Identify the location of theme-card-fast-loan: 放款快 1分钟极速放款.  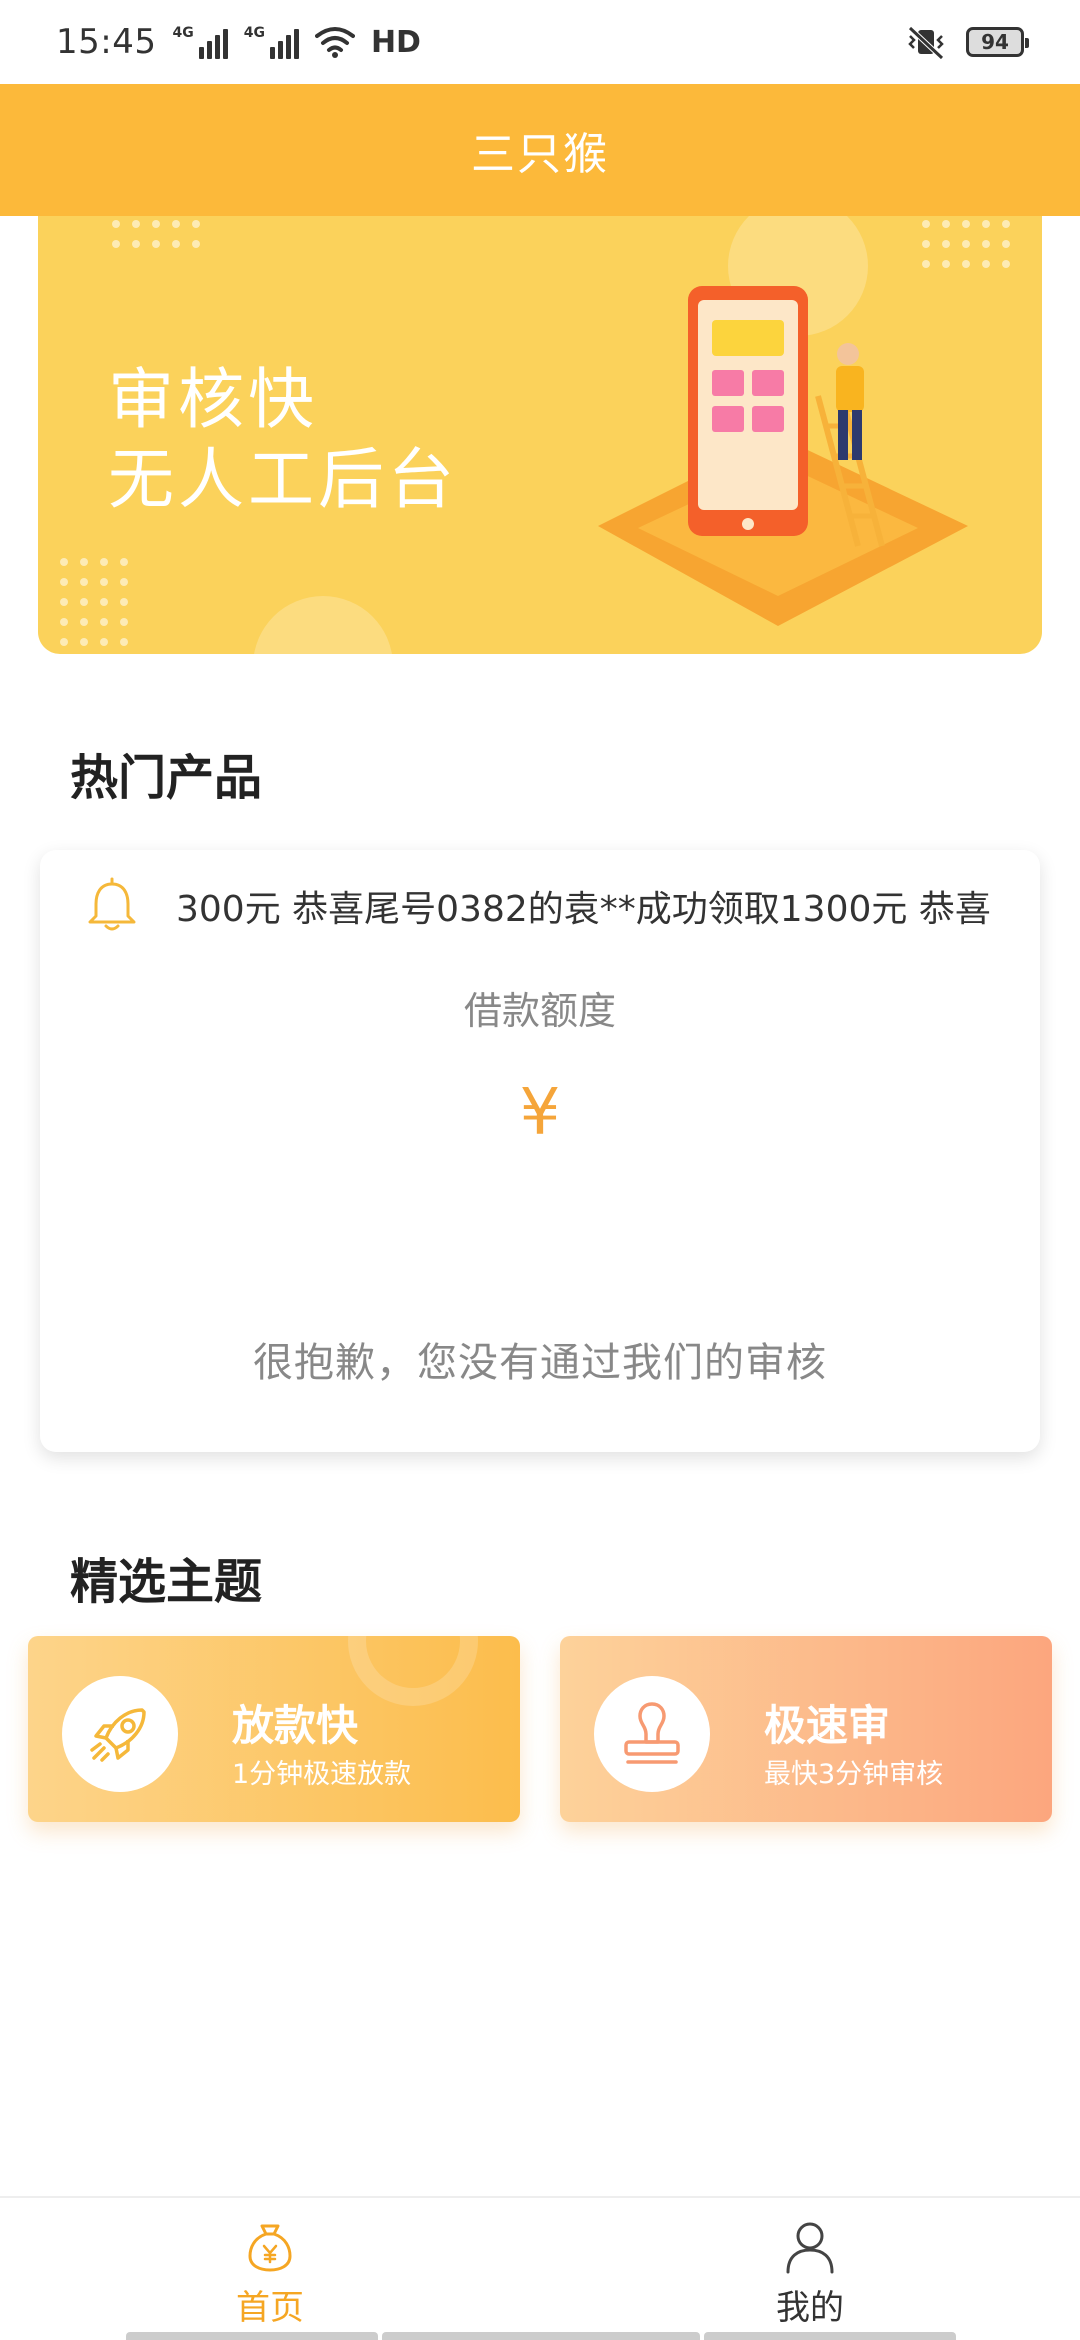
(274, 1729).